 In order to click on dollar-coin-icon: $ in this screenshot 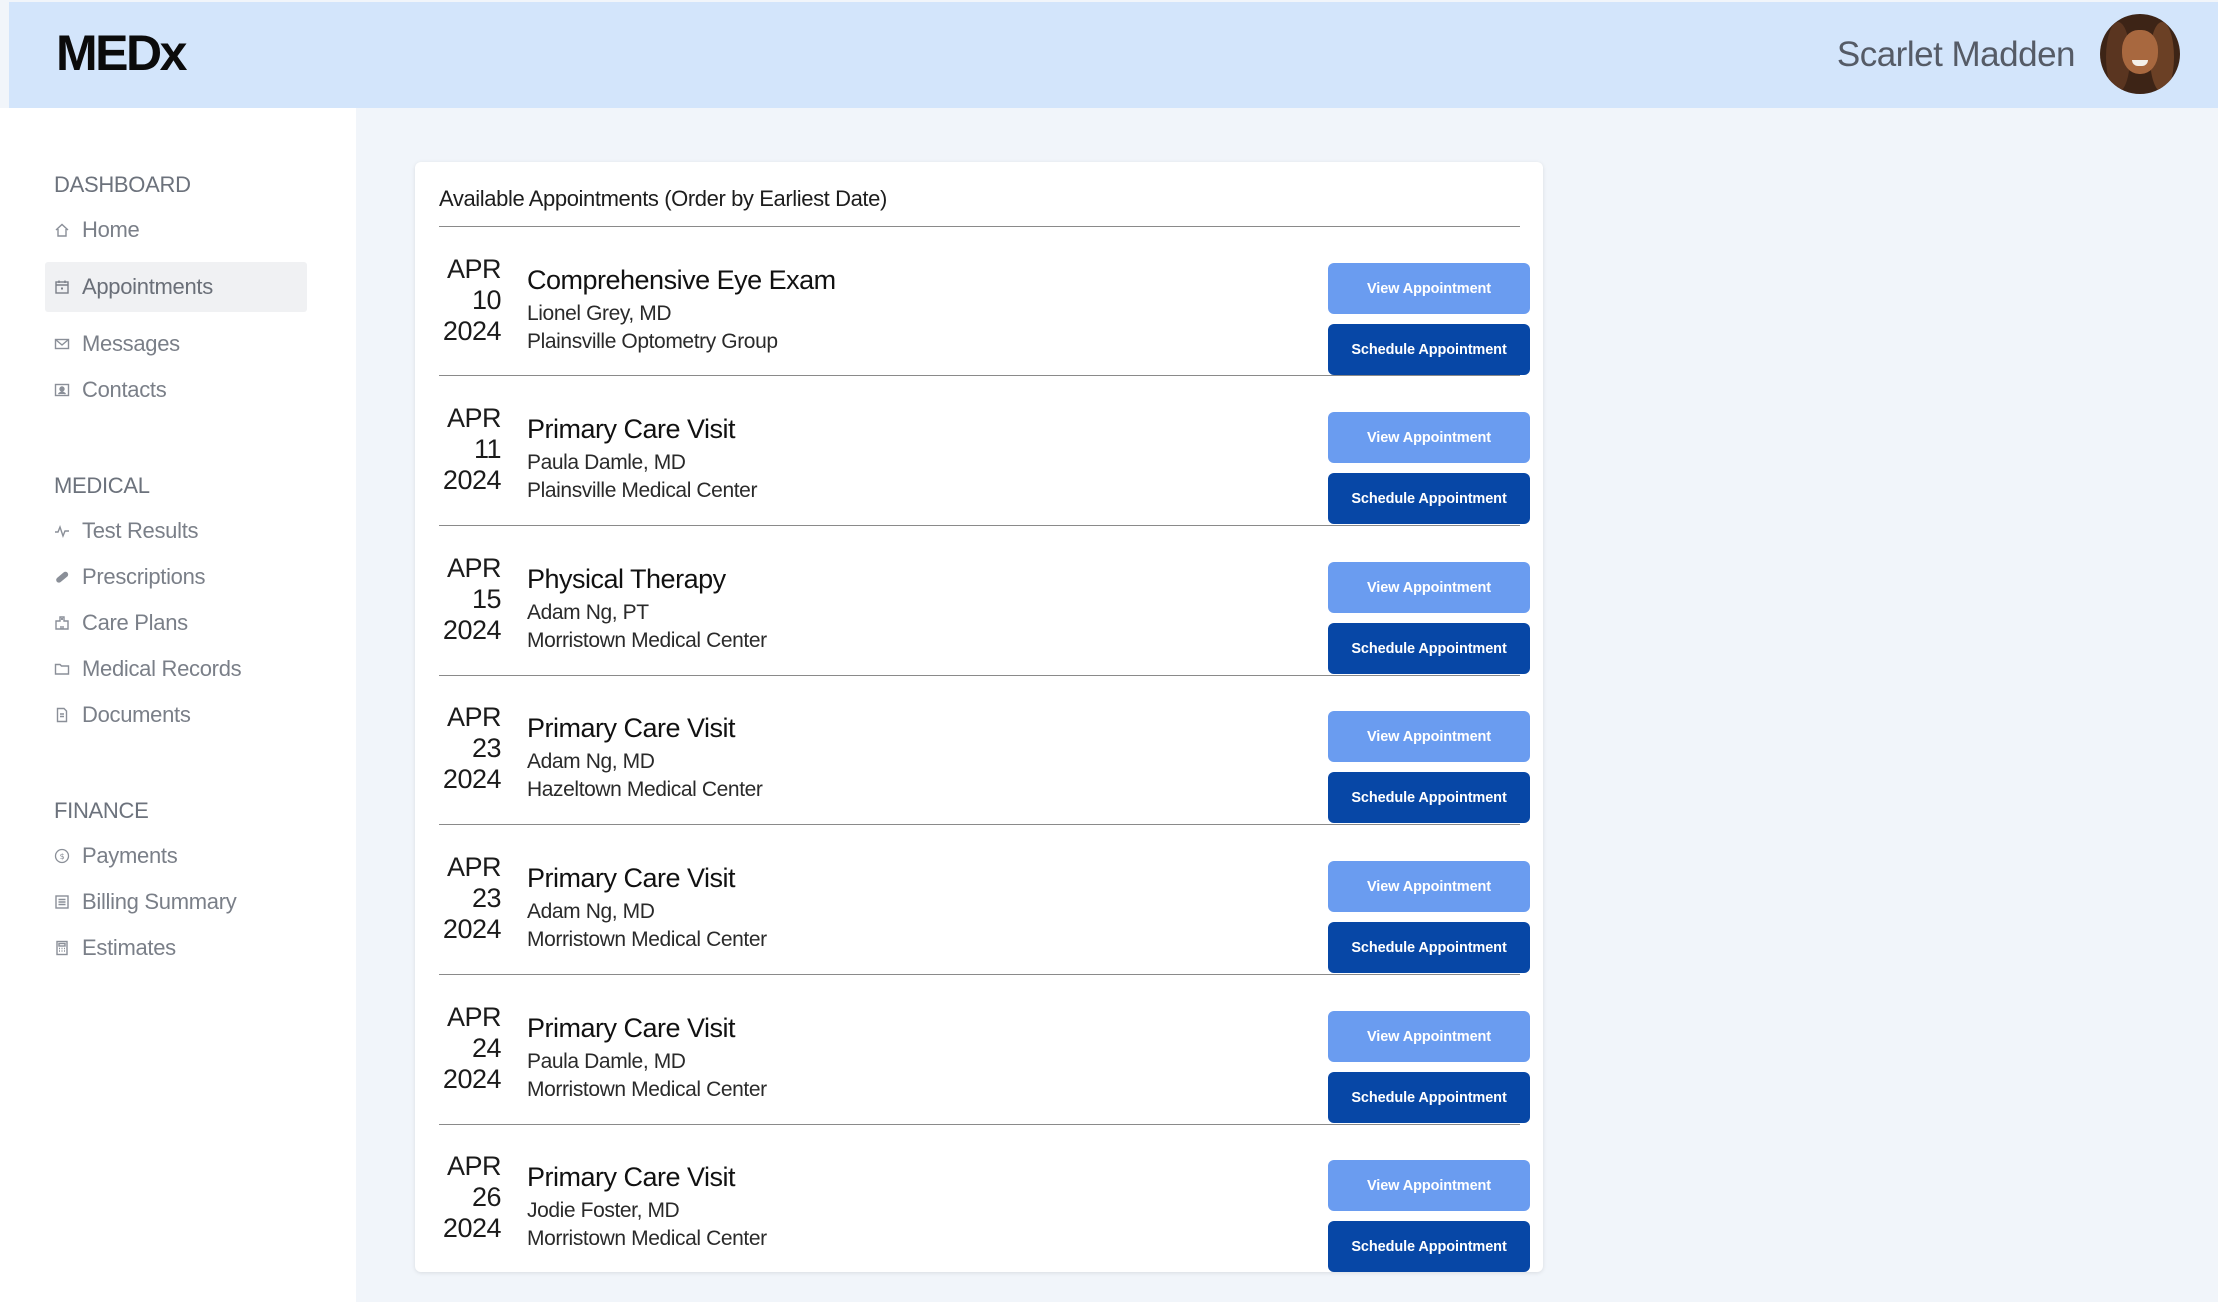, I will do `click(62, 856)`.